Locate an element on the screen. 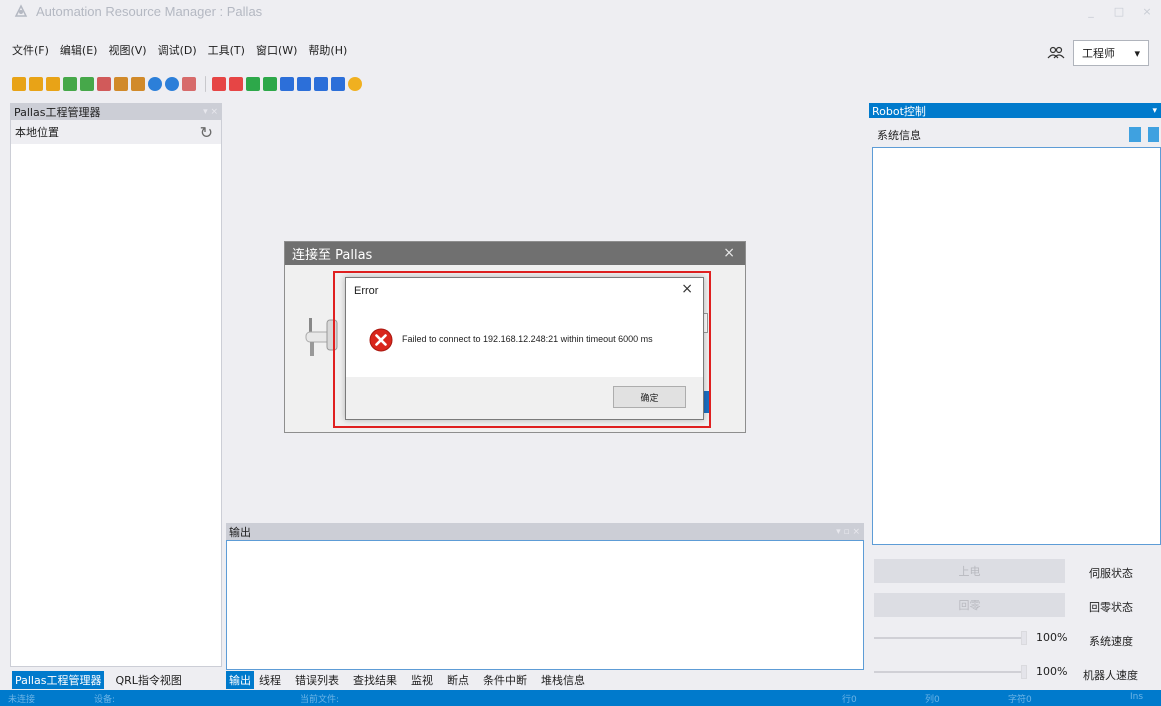 Image resolution: width=1161 pixels, height=706 pixels. project-manager-title: Pallas工程管理器 is located at coordinates (57, 112).